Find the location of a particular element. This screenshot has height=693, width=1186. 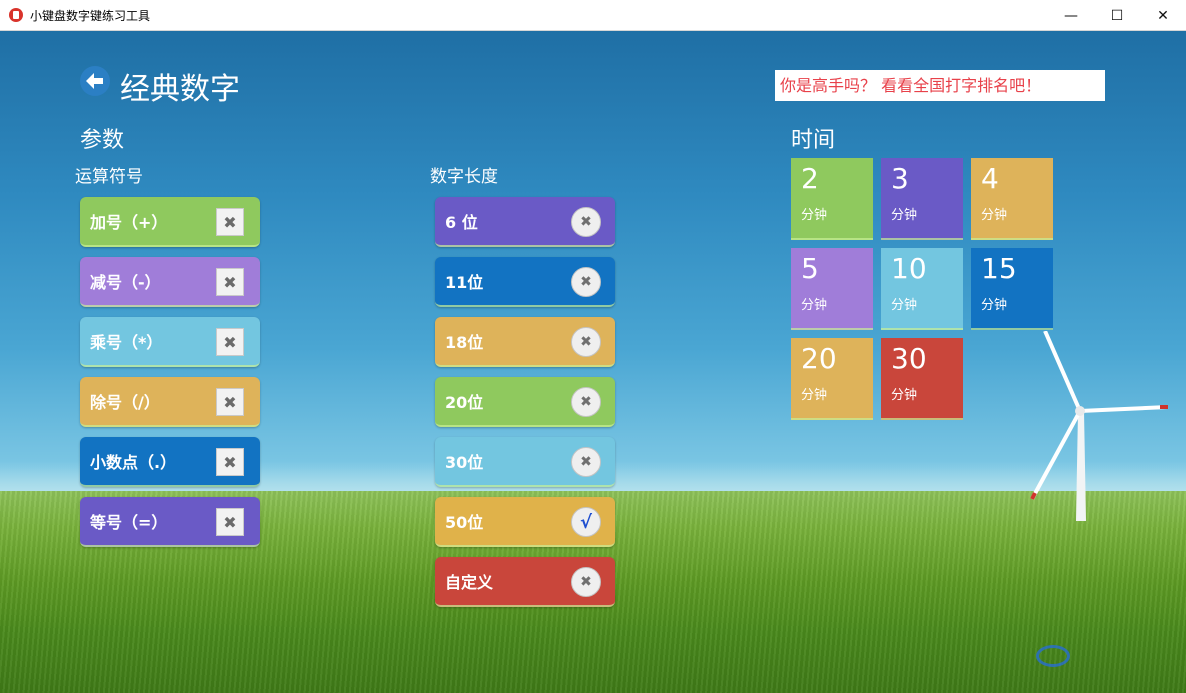

close-button: ✕ is located at coordinates (1163, 15).